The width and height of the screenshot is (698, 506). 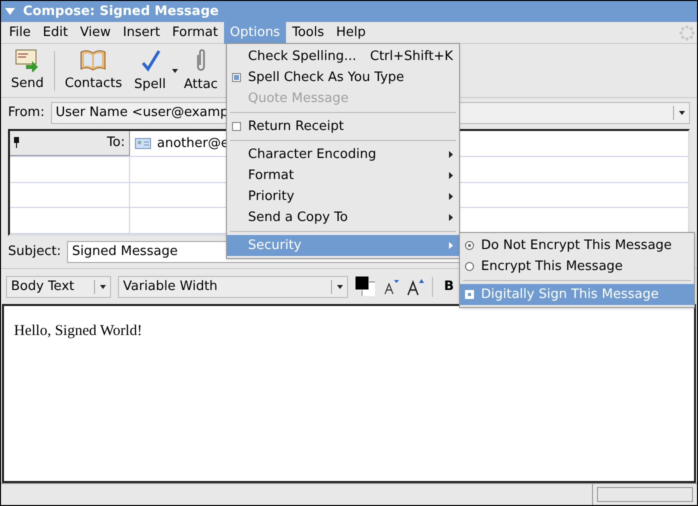 I want to click on body-text: Hello, Signed World!, so click(x=78, y=331).